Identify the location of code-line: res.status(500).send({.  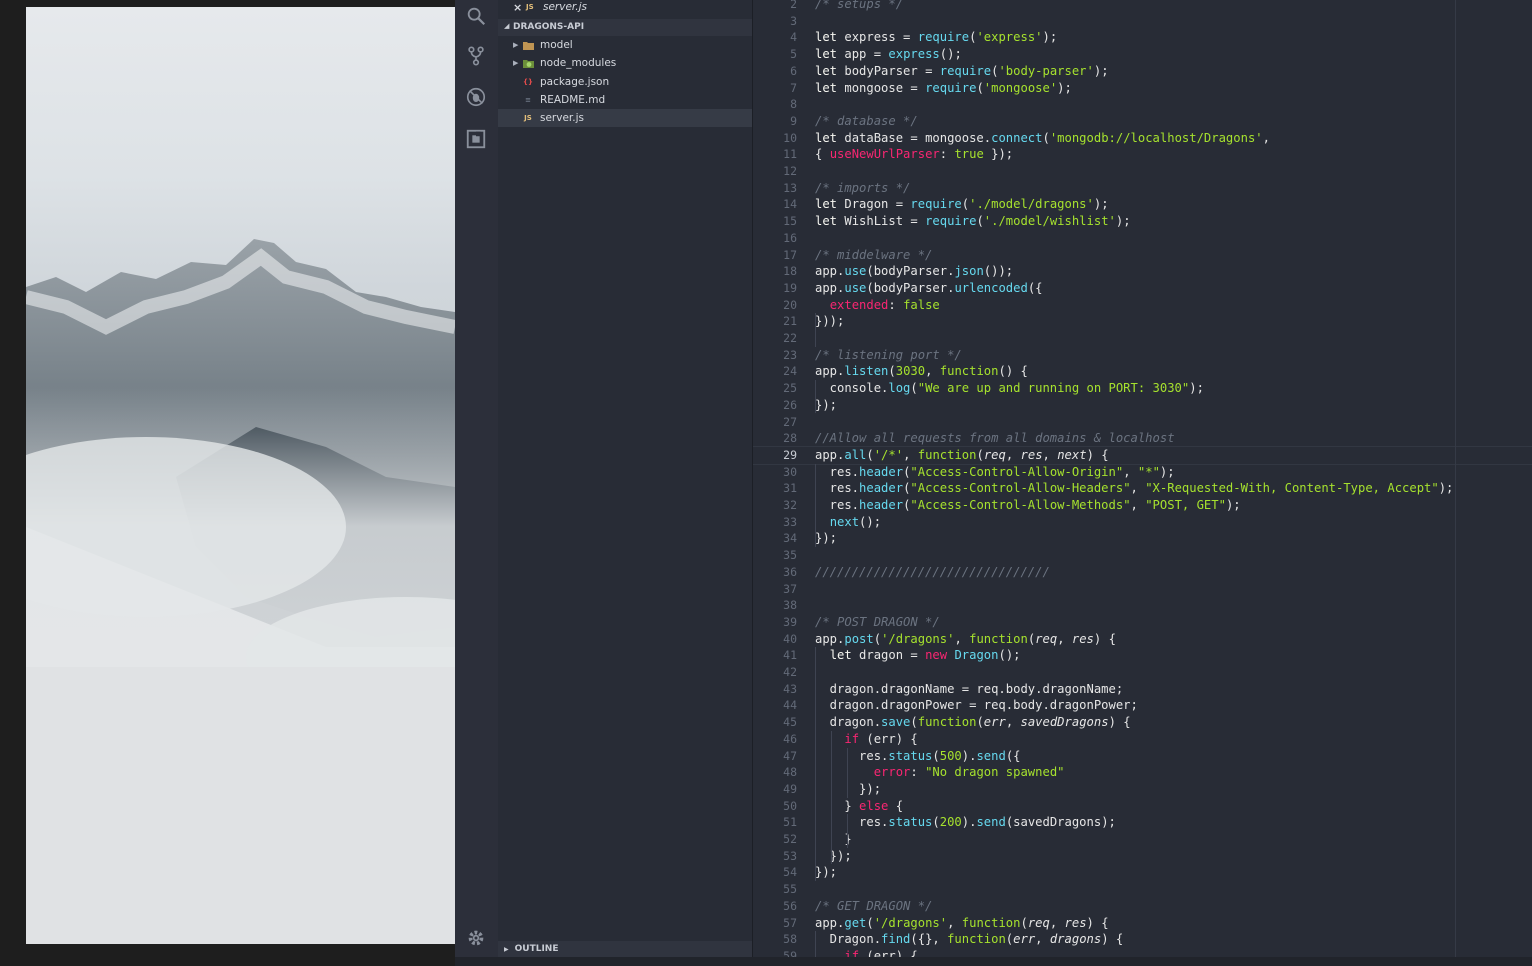
(917, 756).